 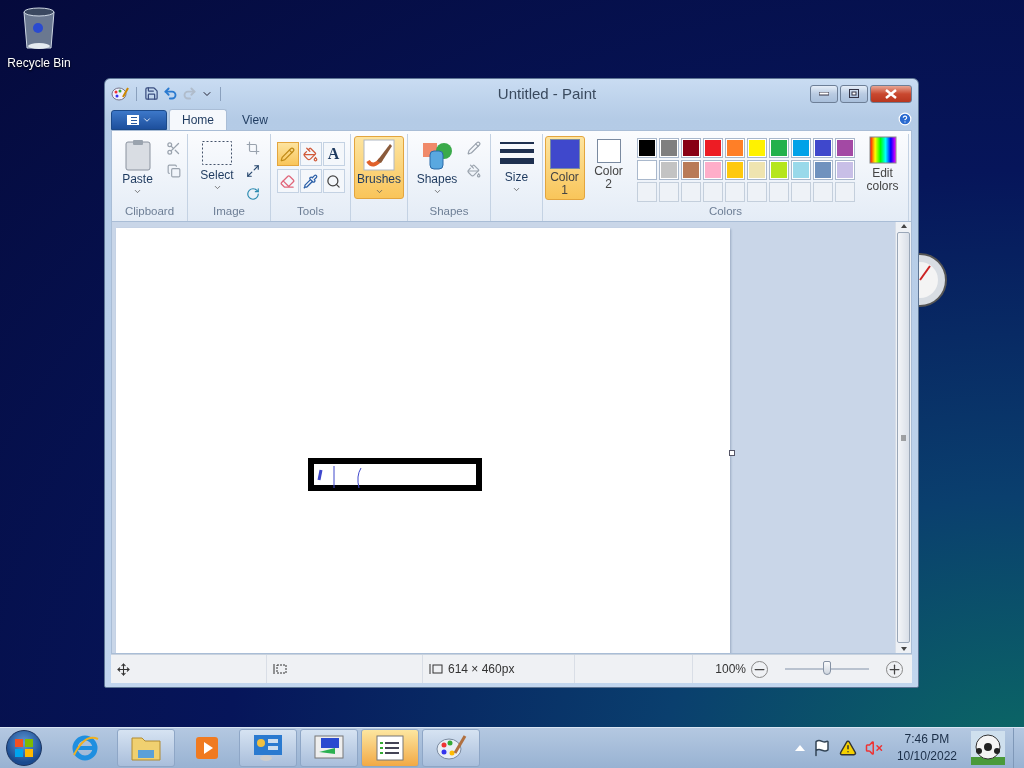 What do you see at coordinates (379, 155) in the screenshot?
I see `brush-icon` at bounding box center [379, 155].